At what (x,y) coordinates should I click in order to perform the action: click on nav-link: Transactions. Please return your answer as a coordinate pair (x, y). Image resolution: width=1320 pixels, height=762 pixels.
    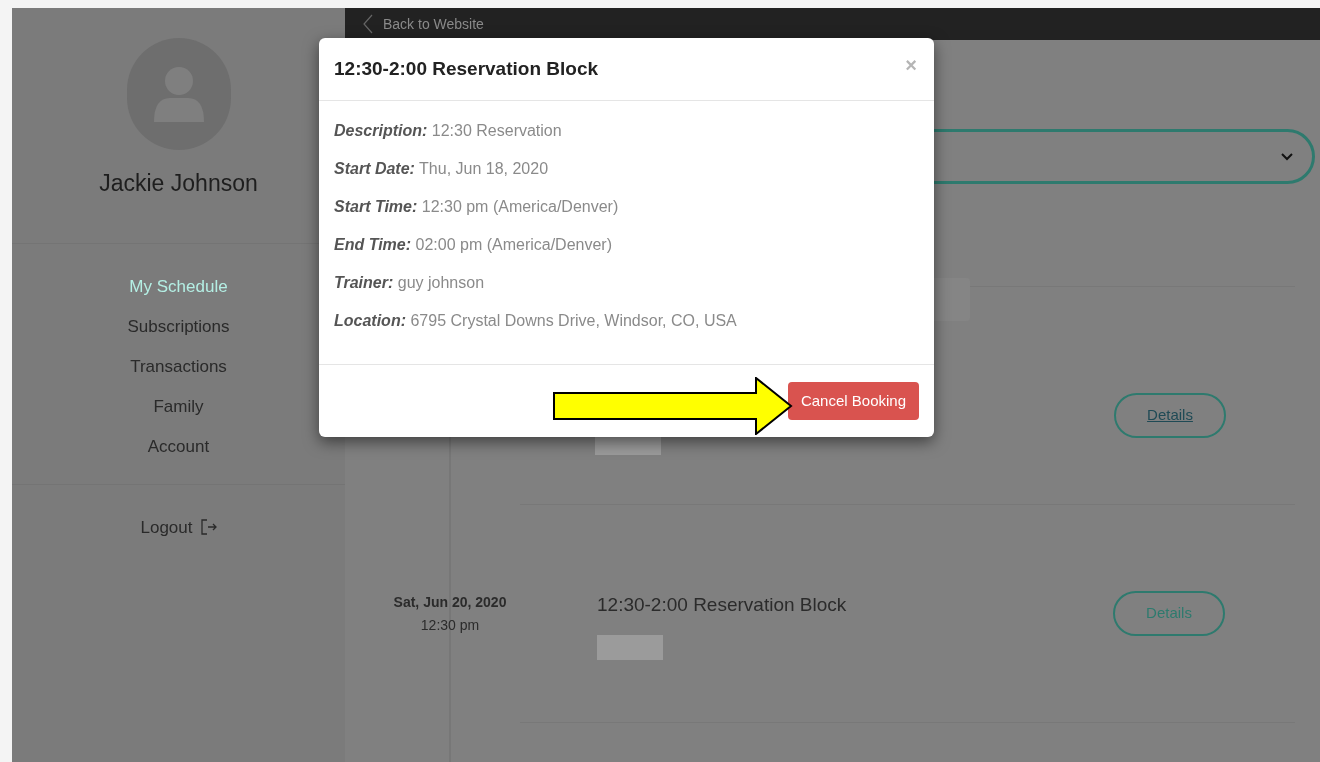
    Looking at the image, I should click on (178, 366).